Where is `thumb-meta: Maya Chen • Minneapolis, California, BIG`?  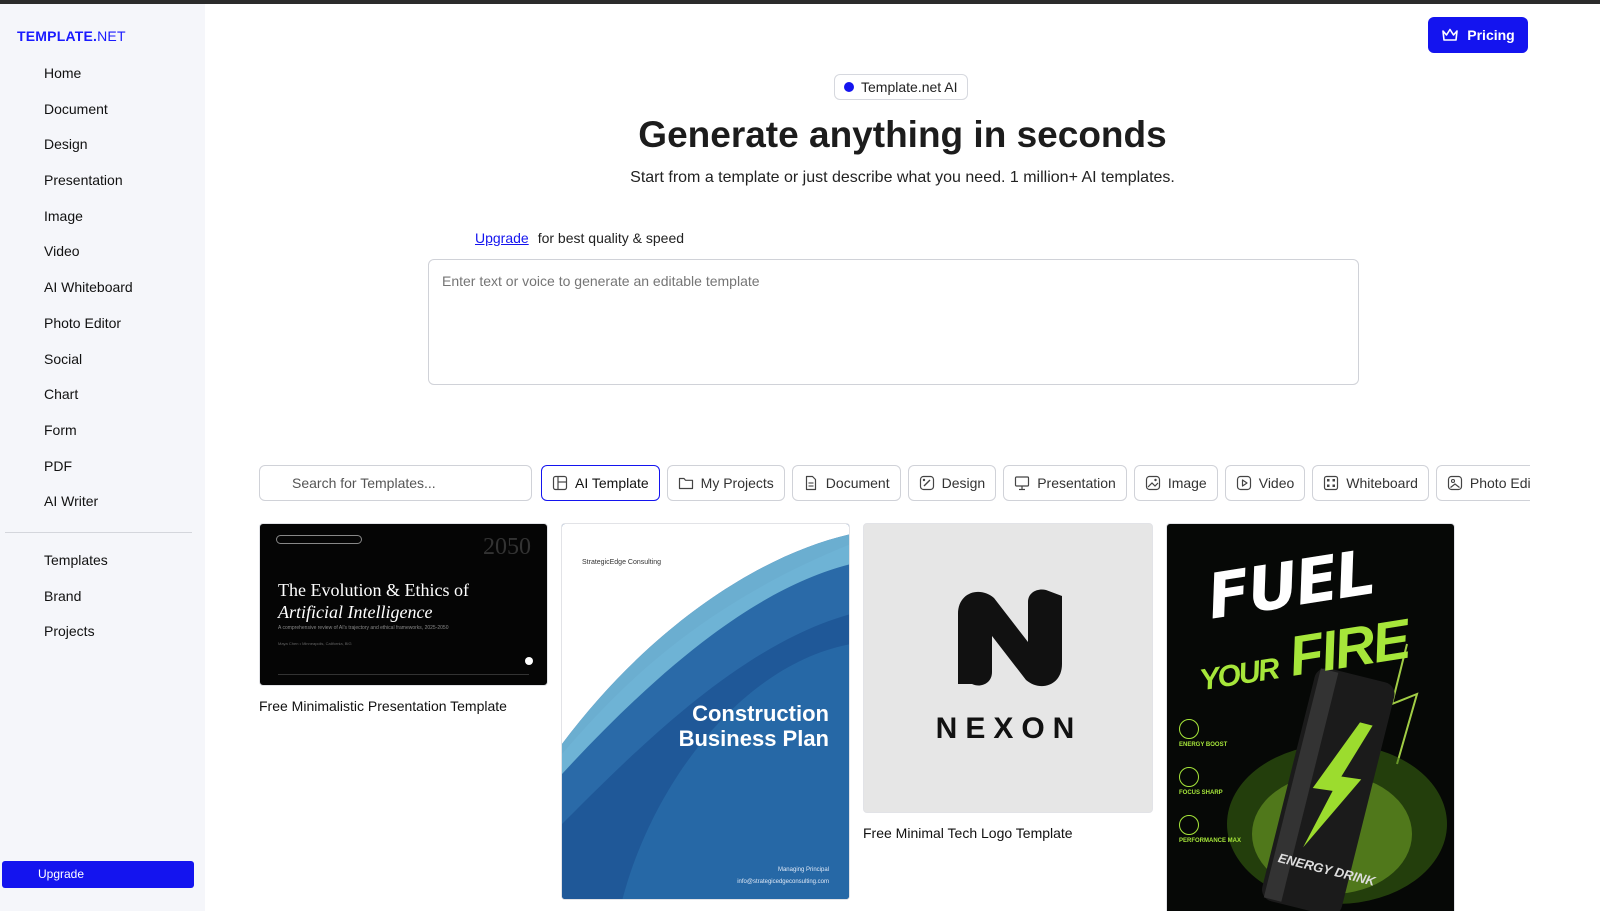
thumb-meta: Maya Chen • Minneapolis, California, BIG is located at coordinates (315, 643).